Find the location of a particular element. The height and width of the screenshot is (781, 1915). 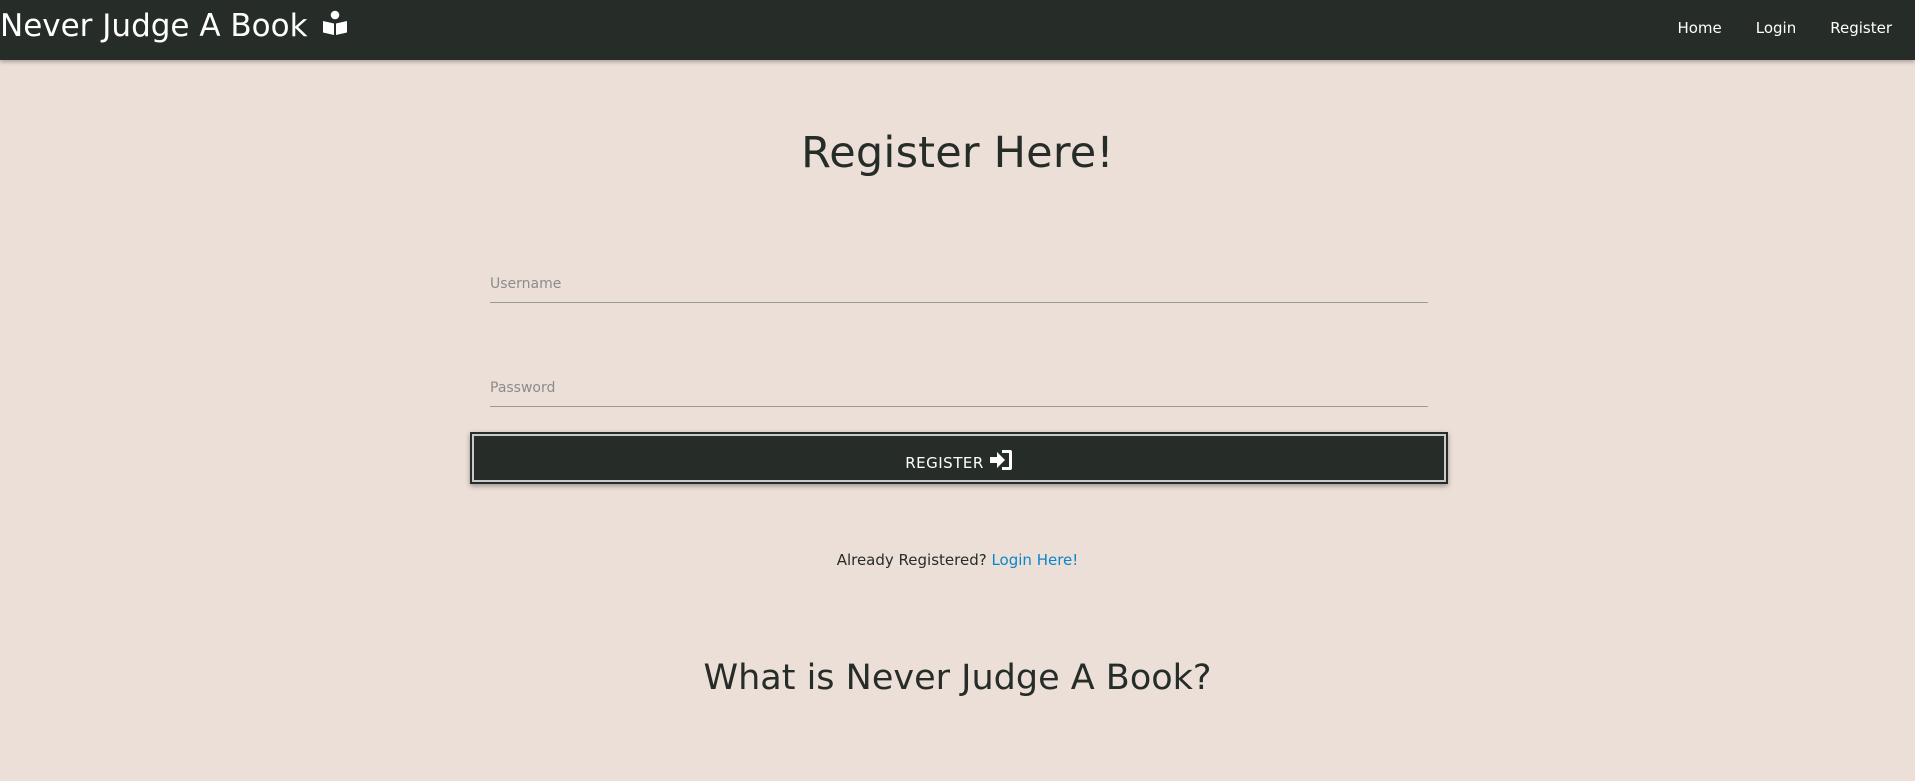

nav-links: Home Login Register is located at coordinates (1784, 29).